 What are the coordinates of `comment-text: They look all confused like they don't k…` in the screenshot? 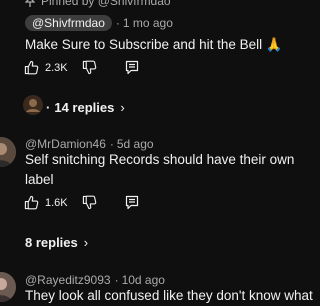 It's located at (169, 295).